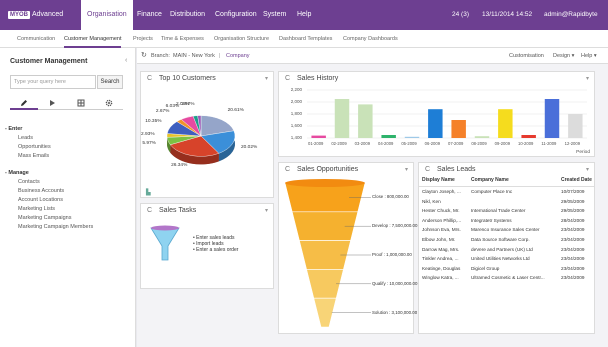 This screenshot has height=347, width=608. I want to click on y-tick-label: 1,600, so click(296, 125).